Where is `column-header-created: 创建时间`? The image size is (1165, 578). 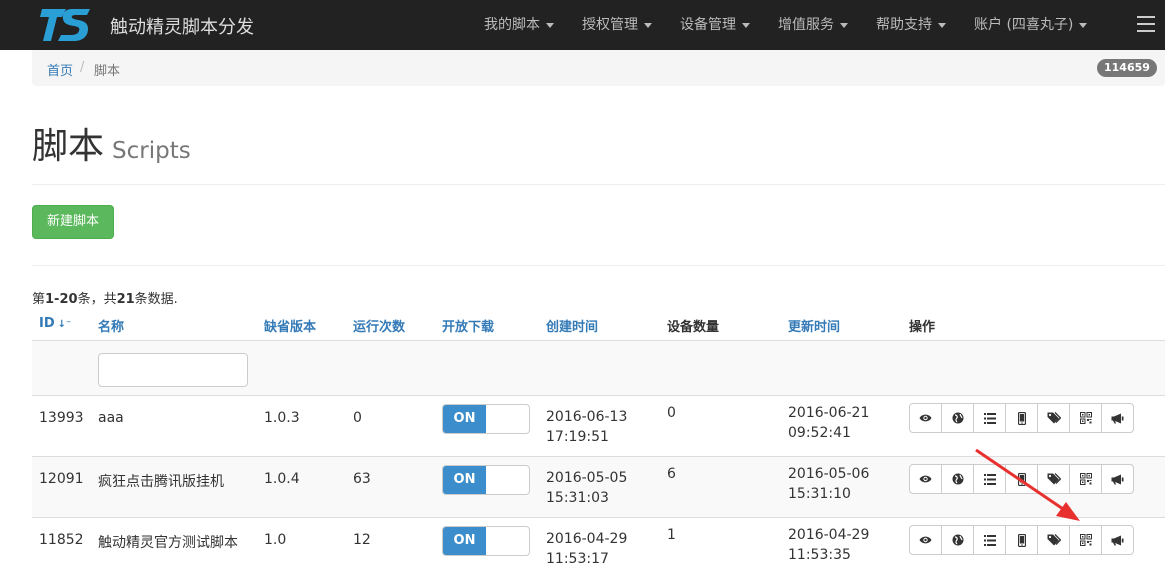 column-header-created: 创建时间 is located at coordinates (572, 325).